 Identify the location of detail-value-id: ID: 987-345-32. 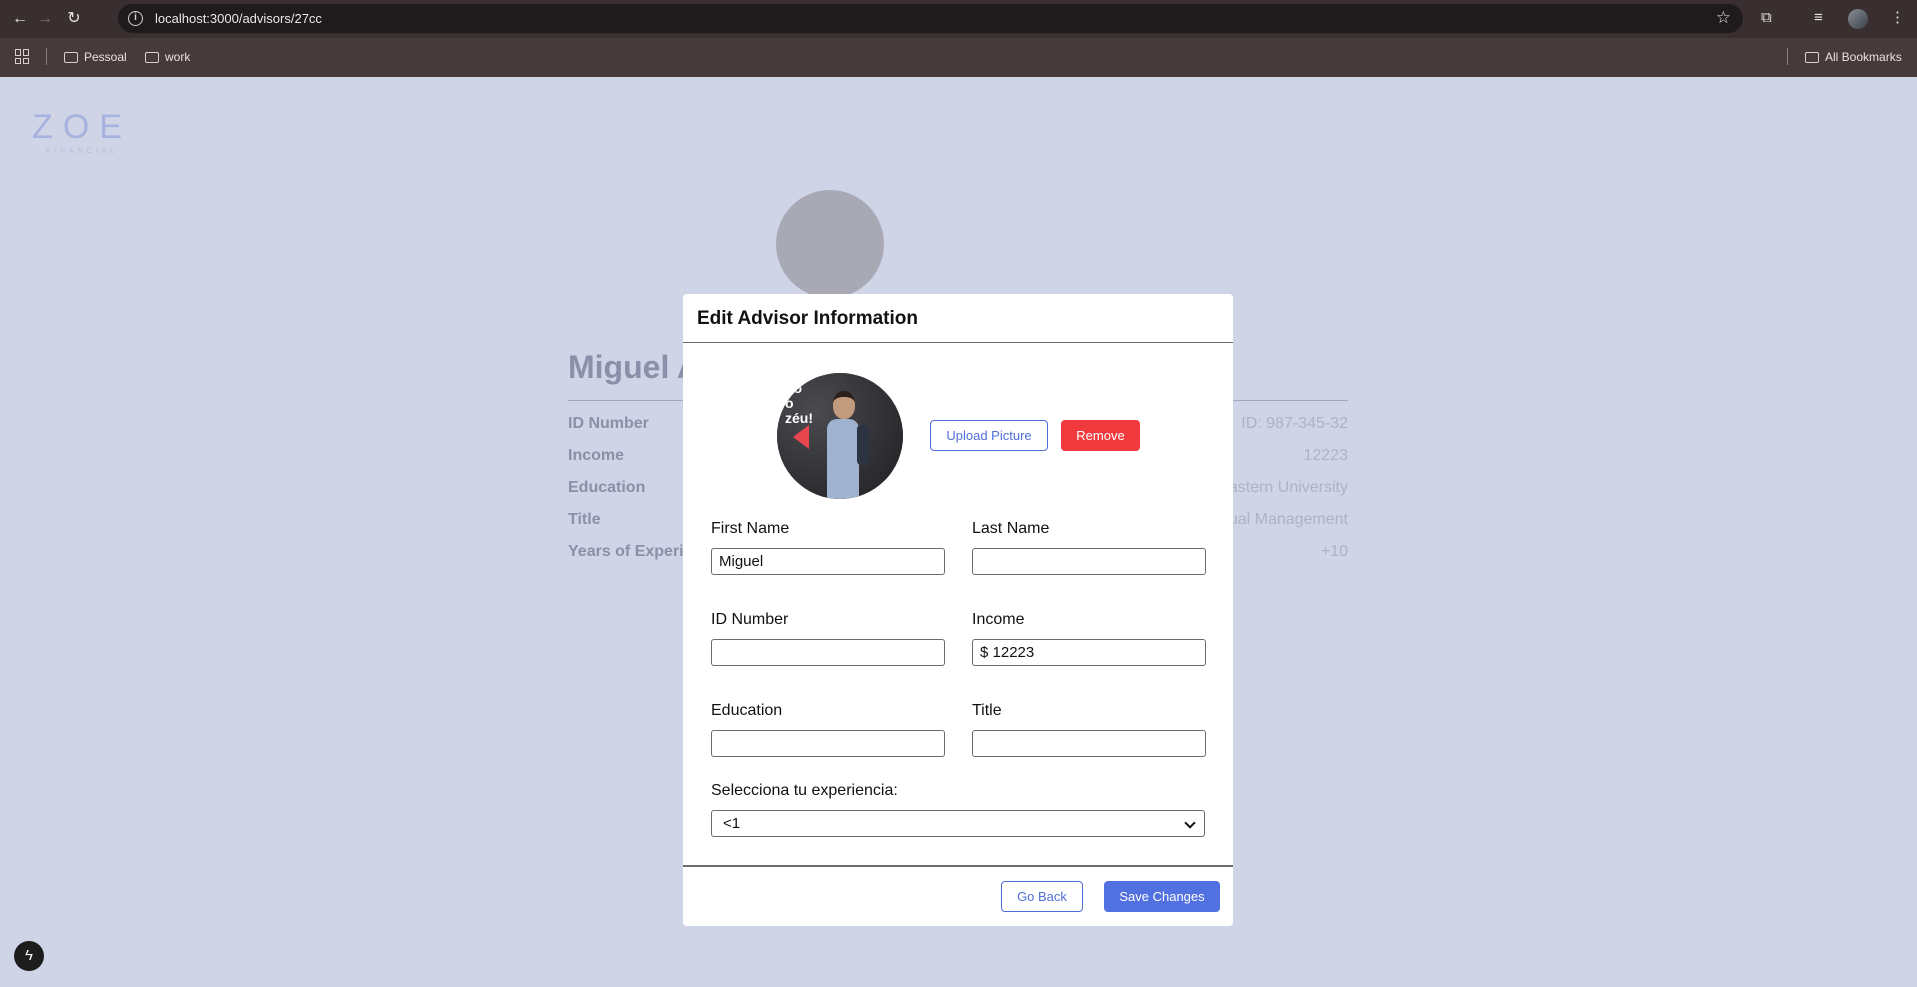
(1294, 423).